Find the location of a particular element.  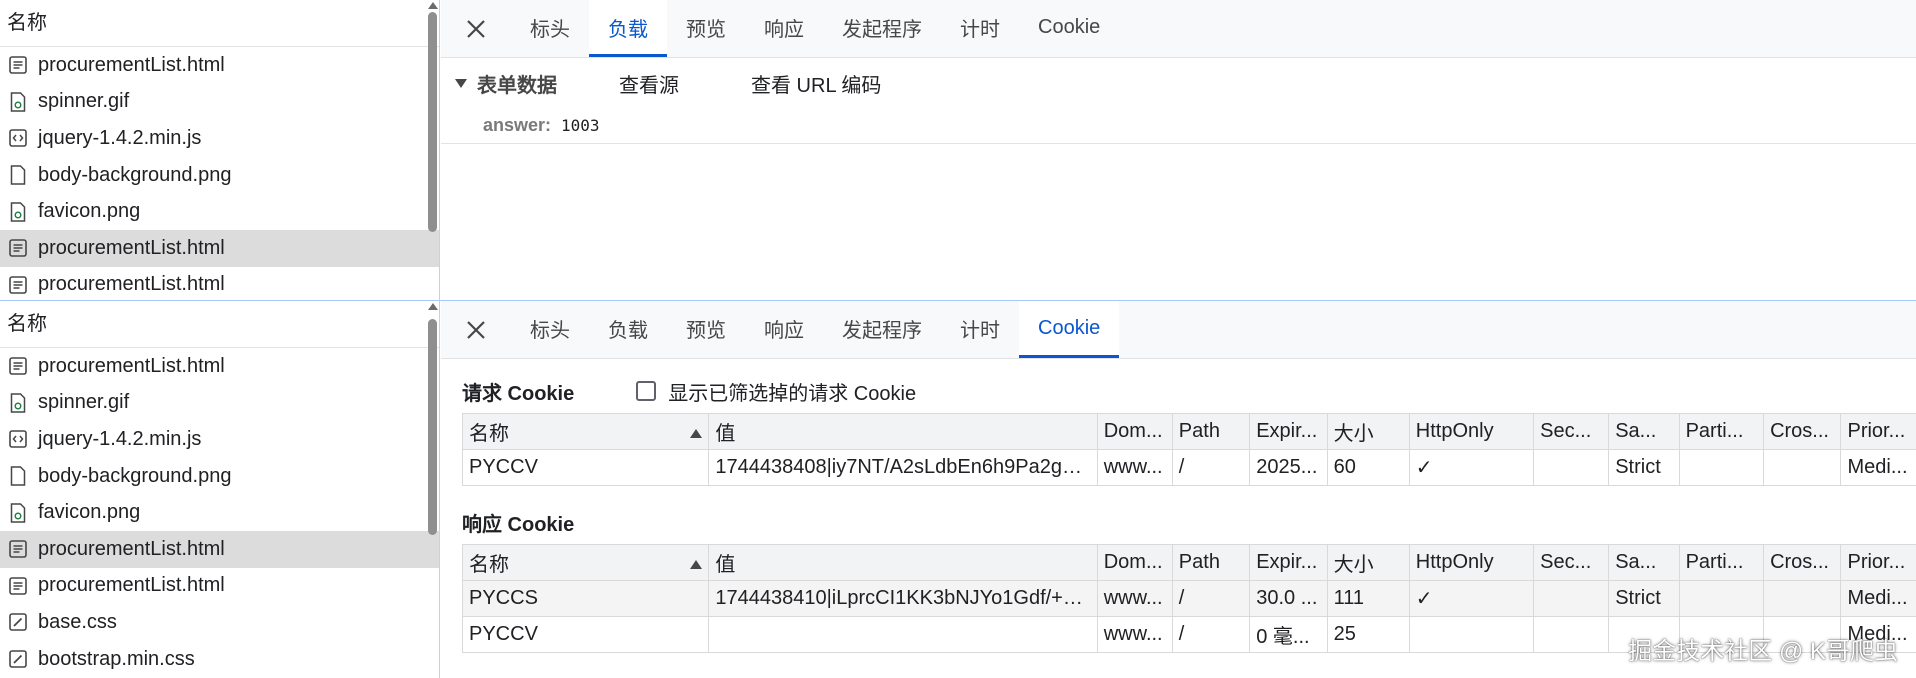

request-list-item: base.css is located at coordinates (219, 622).